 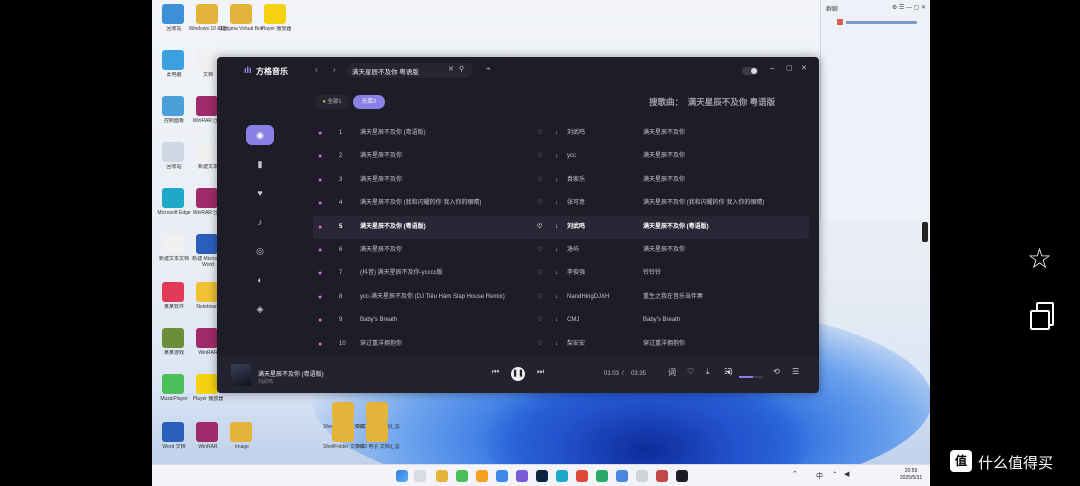 What do you see at coordinates (795, 371) in the screenshot?
I see `playlist-icon: ☰` at bounding box center [795, 371].